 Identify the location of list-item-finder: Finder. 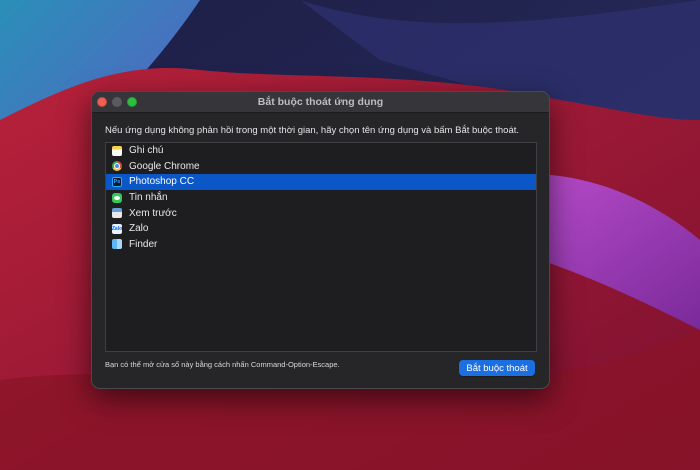
(321, 245).